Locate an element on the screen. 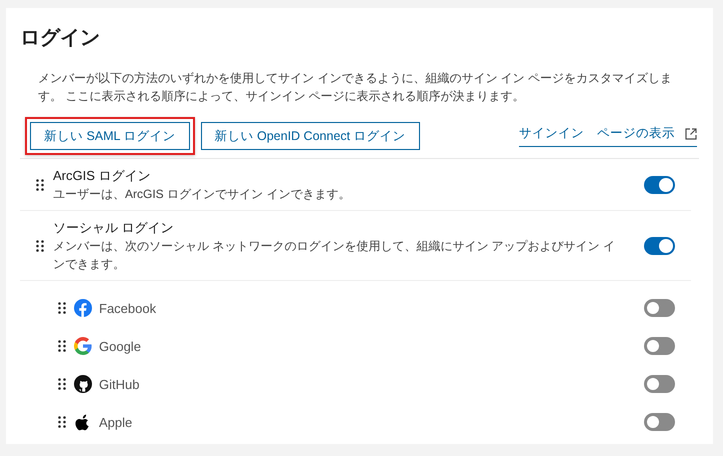 This screenshot has width=723, height=456. method-name: ArcGIS ログイン is located at coordinates (102, 176).